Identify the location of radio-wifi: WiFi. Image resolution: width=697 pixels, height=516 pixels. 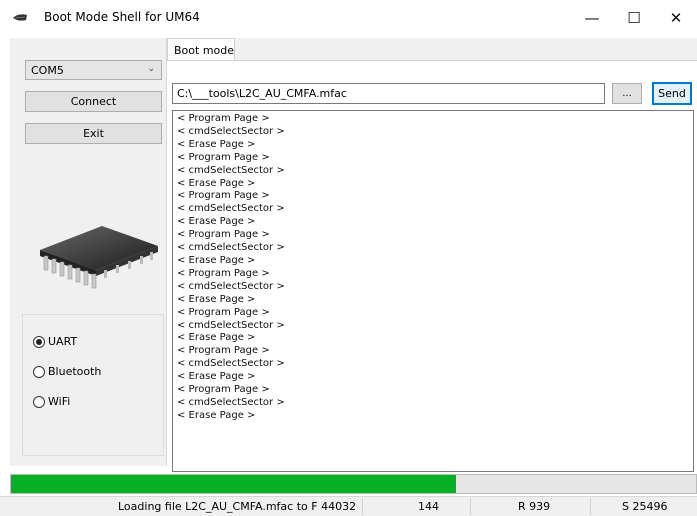
(51, 401).